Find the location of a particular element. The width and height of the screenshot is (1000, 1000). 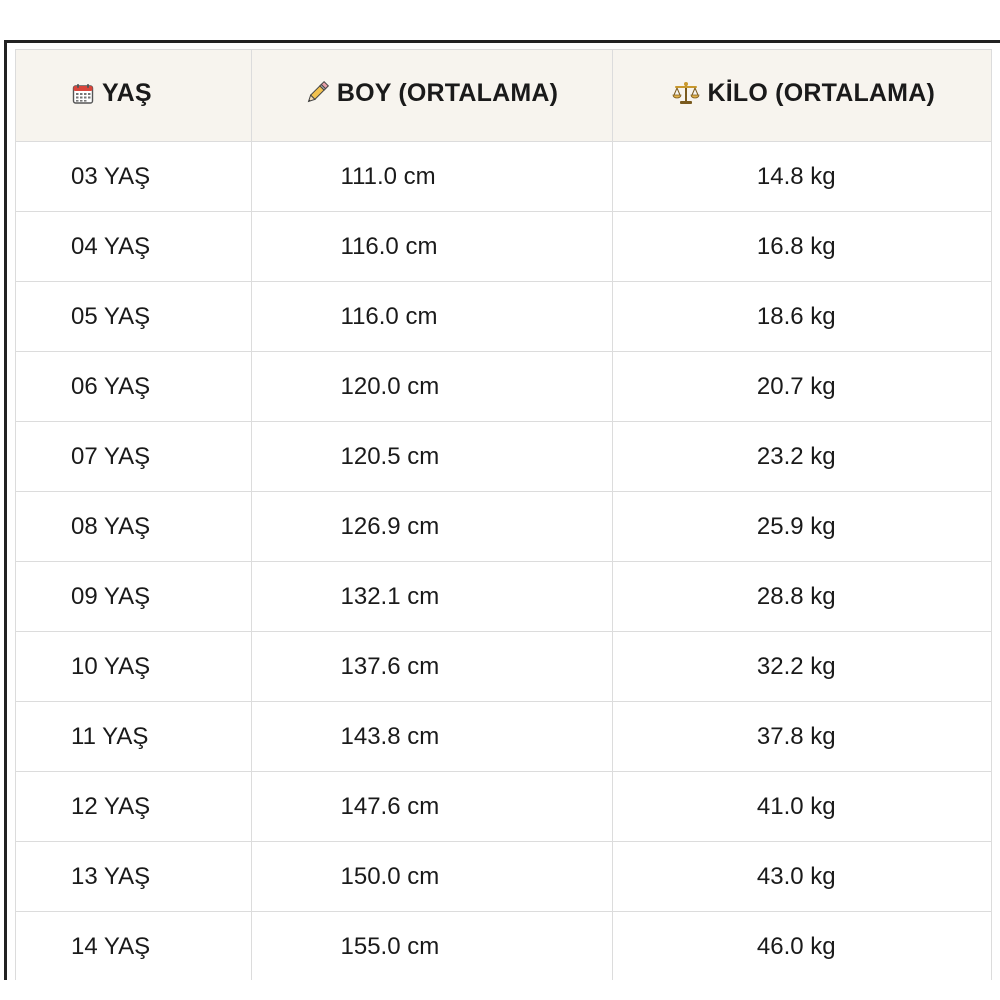

weight-cell: 18.6 kg is located at coordinates (801, 316).